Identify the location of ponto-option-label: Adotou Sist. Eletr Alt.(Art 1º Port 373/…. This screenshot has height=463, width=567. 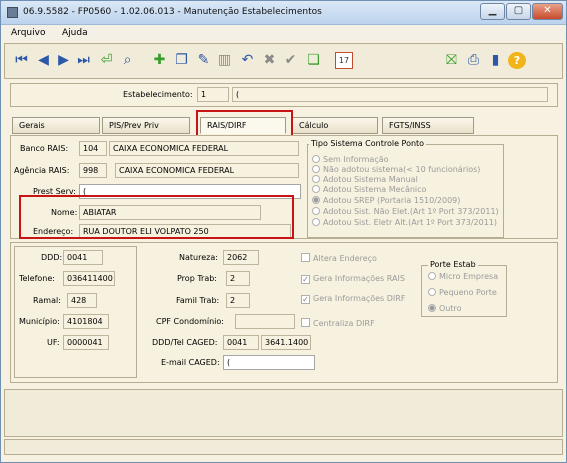
(410, 222).